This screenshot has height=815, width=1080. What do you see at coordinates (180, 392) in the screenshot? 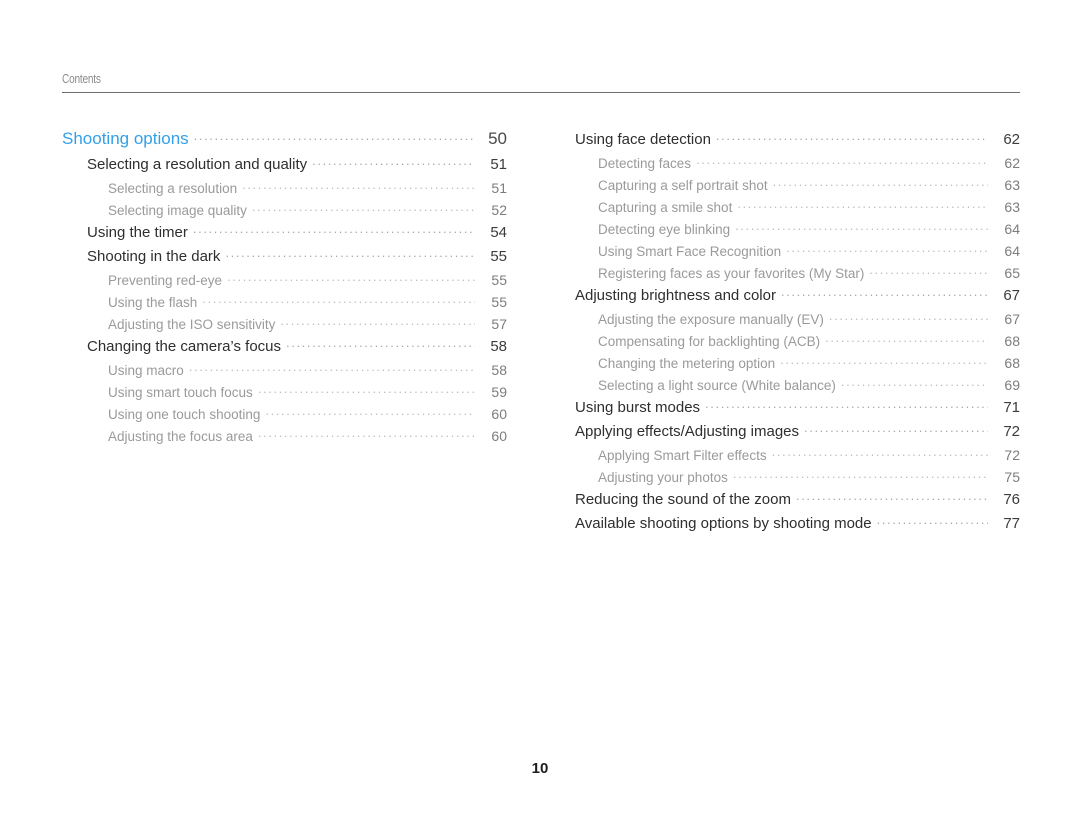
I see `toc-entry-title: Using smart touch focus` at bounding box center [180, 392].